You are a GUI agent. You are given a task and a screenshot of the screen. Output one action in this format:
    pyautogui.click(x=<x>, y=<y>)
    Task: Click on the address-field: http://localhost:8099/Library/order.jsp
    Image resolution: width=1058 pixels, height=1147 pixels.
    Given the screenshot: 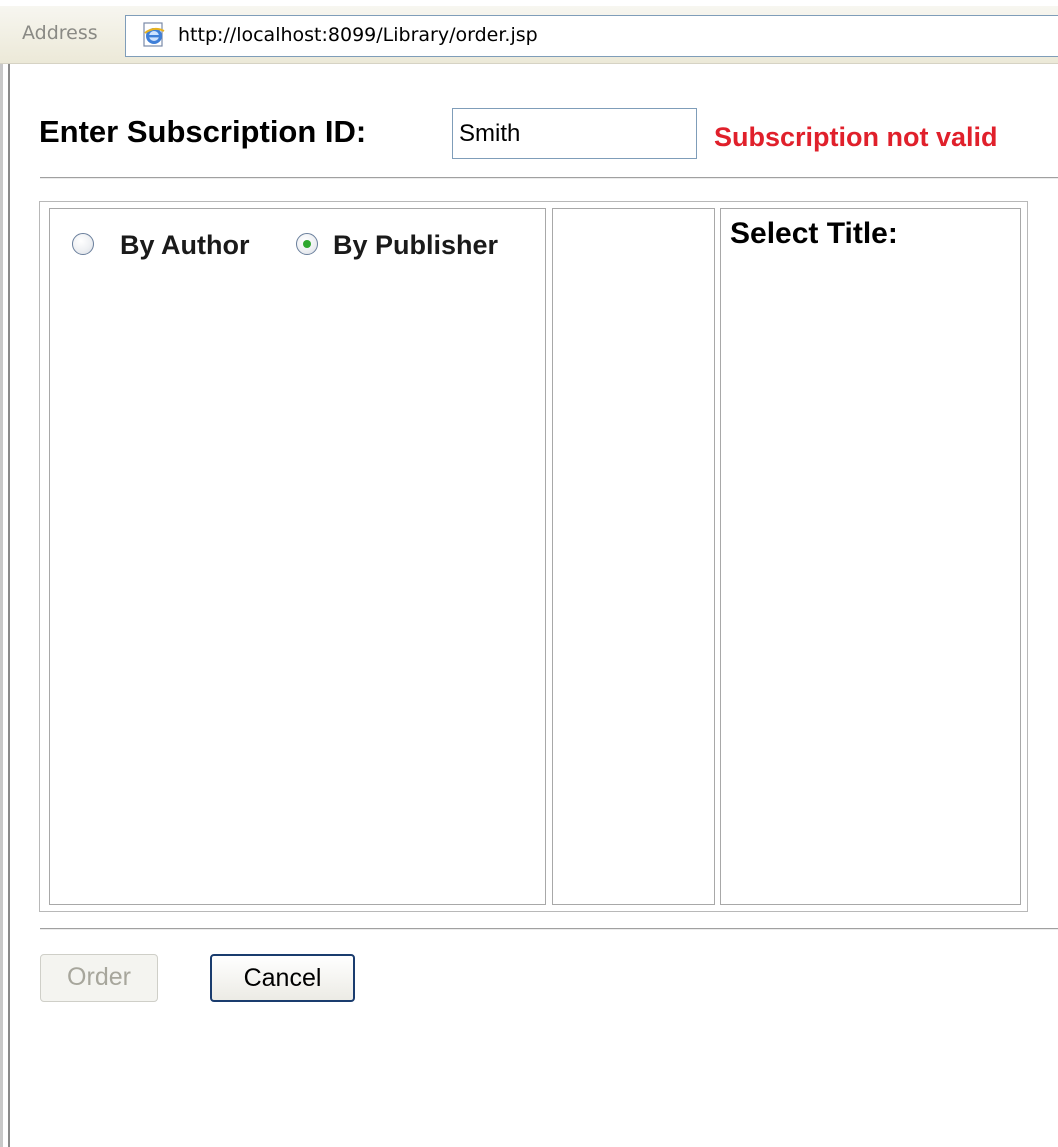 What is the action you would take?
    pyautogui.click(x=591, y=36)
    